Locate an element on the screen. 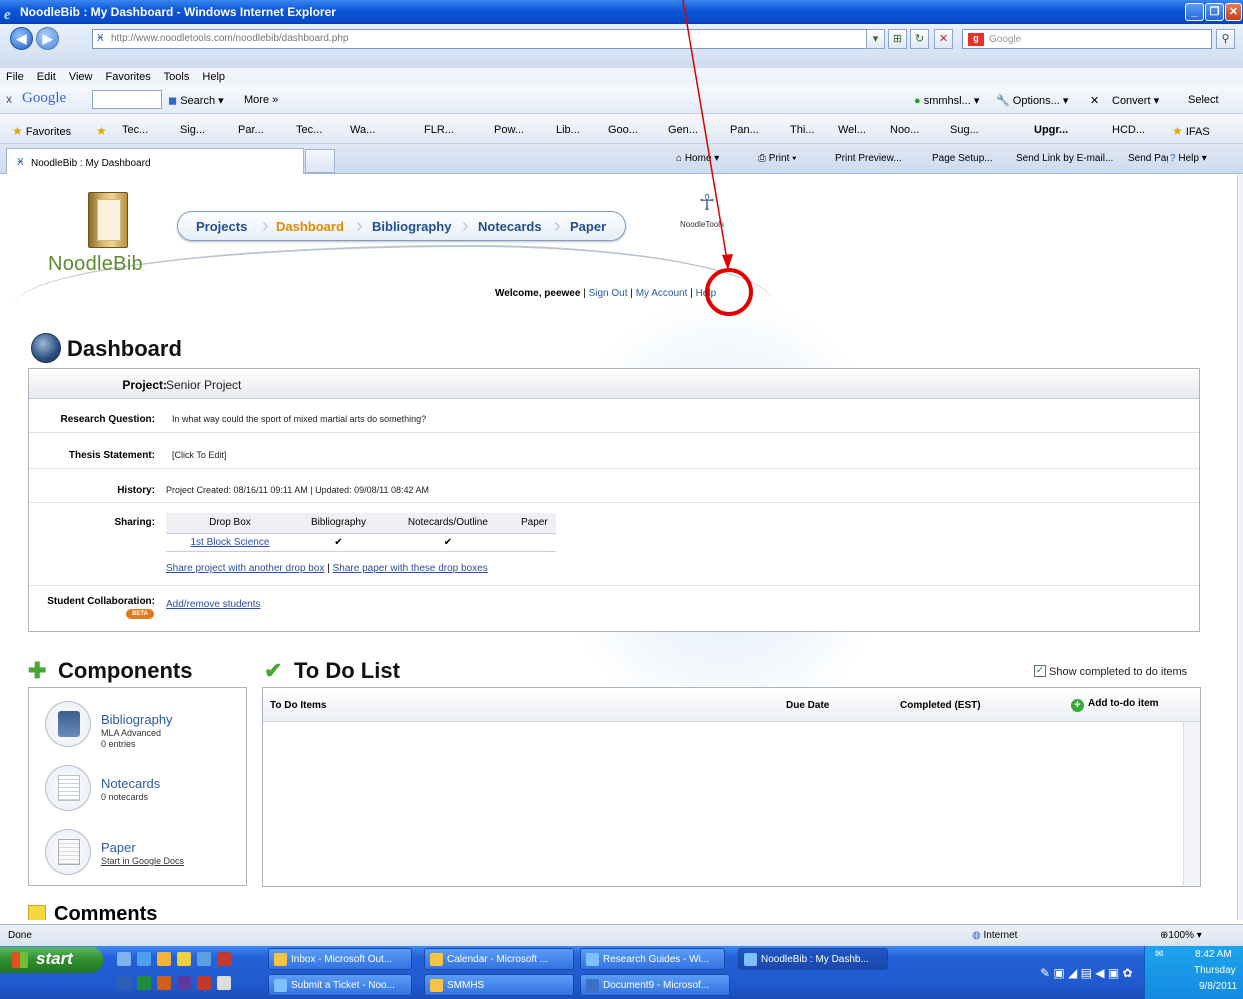 The width and height of the screenshot is (1243, 999). add-todo-button: + Add to-do item is located at coordinates (1115, 705).